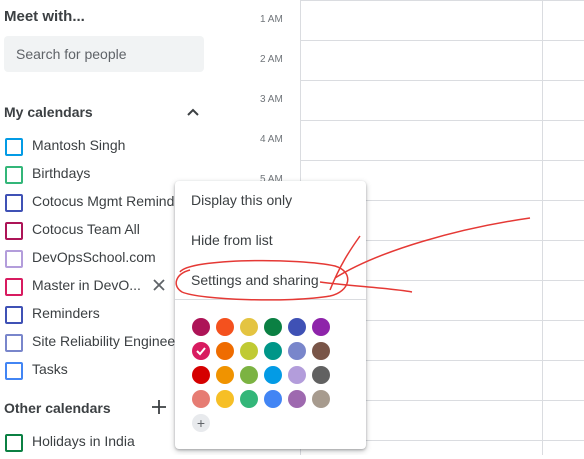 This screenshot has width=584, height=459. I want to click on calendar-label: Site Reliability Engineer, so click(106, 341).